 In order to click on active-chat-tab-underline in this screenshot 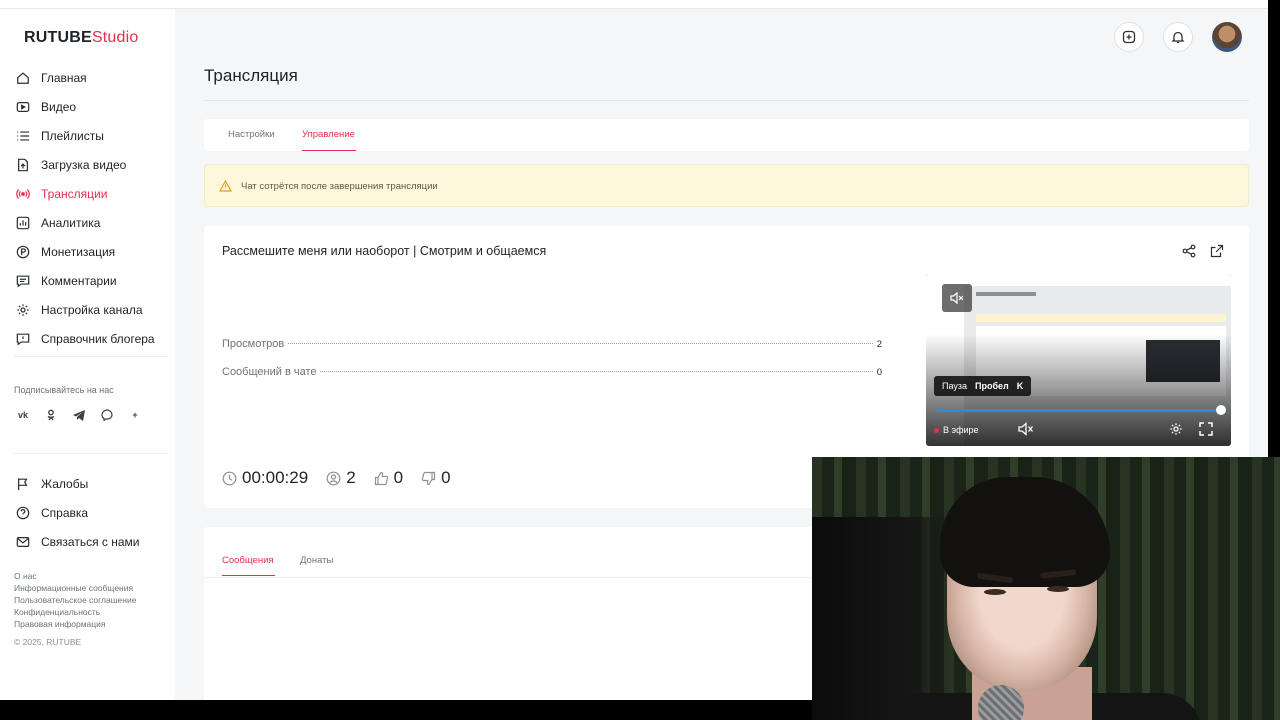, I will do `click(248, 575)`.